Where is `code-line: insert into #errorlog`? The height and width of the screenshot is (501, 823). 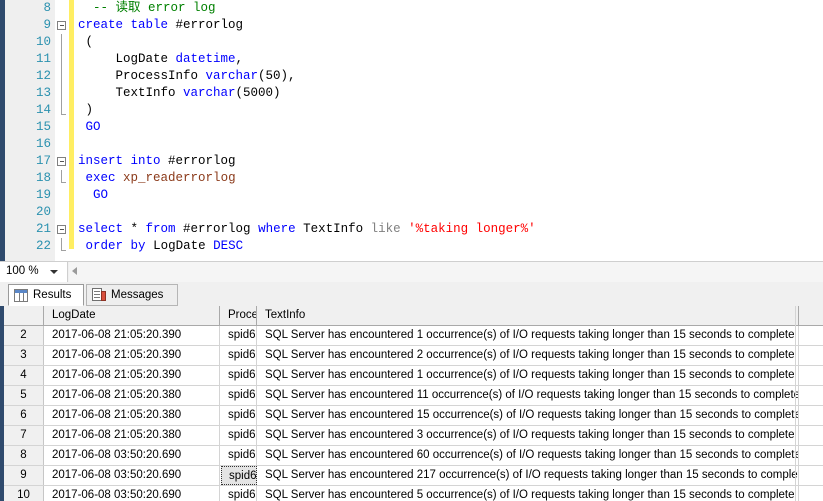 code-line: insert into #errorlog is located at coordinates (157, 161).